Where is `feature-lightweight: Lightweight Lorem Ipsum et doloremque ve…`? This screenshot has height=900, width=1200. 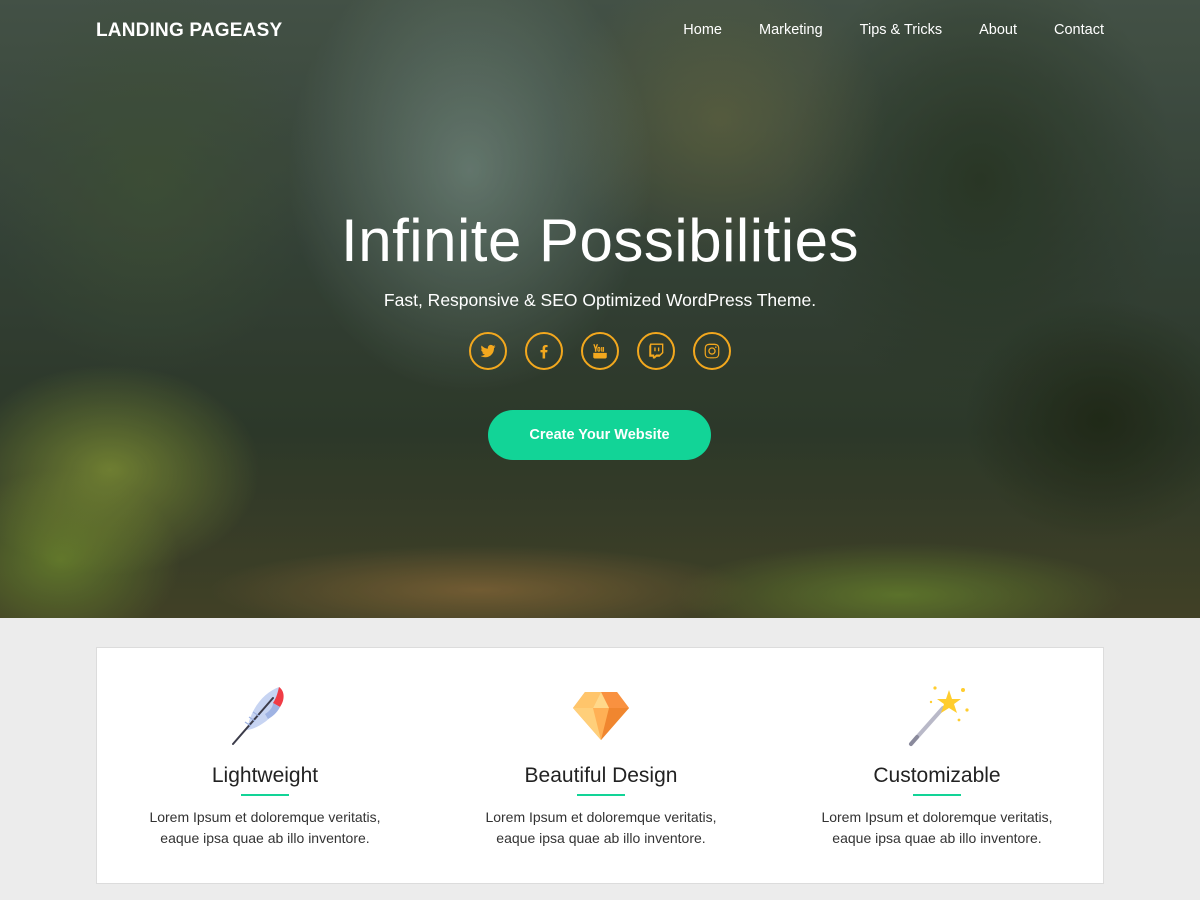 feature-lightweight: Lightweight Lorem Ipsum et doloremque ve… is located at coordinates (265, 765).